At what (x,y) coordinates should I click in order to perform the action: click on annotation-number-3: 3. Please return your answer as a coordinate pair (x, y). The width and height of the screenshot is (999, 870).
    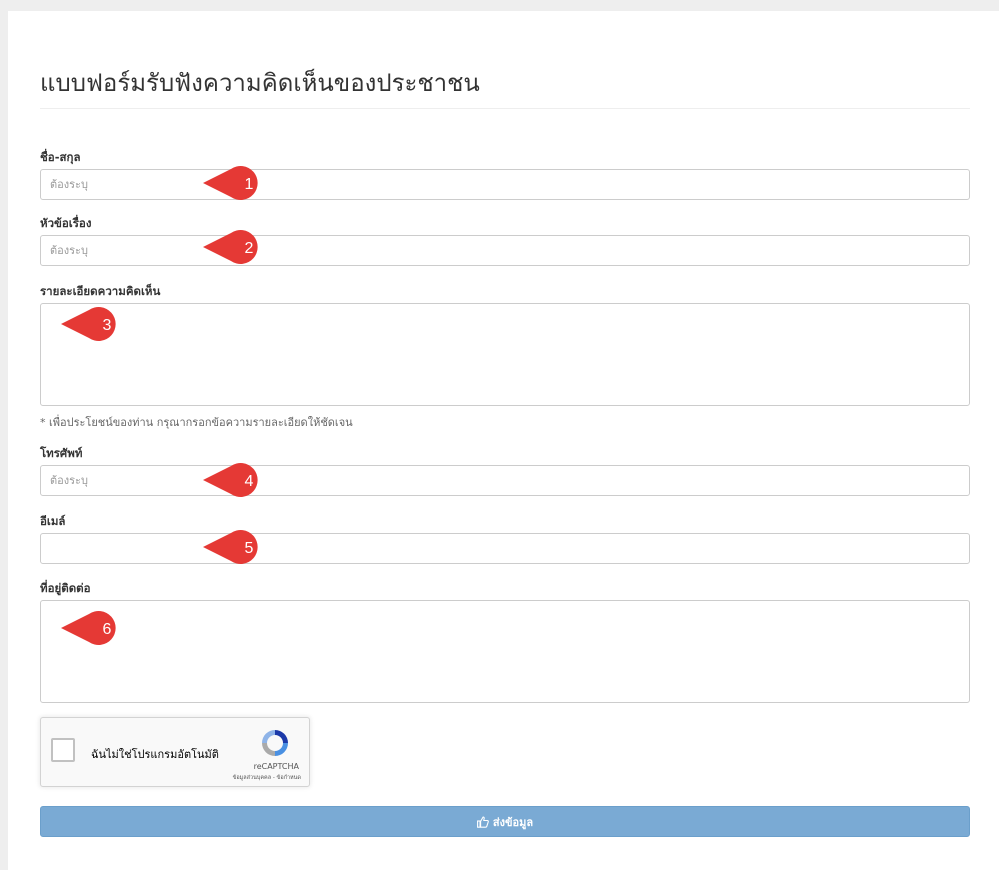
    Looking at the image, I should click on (107, 325).